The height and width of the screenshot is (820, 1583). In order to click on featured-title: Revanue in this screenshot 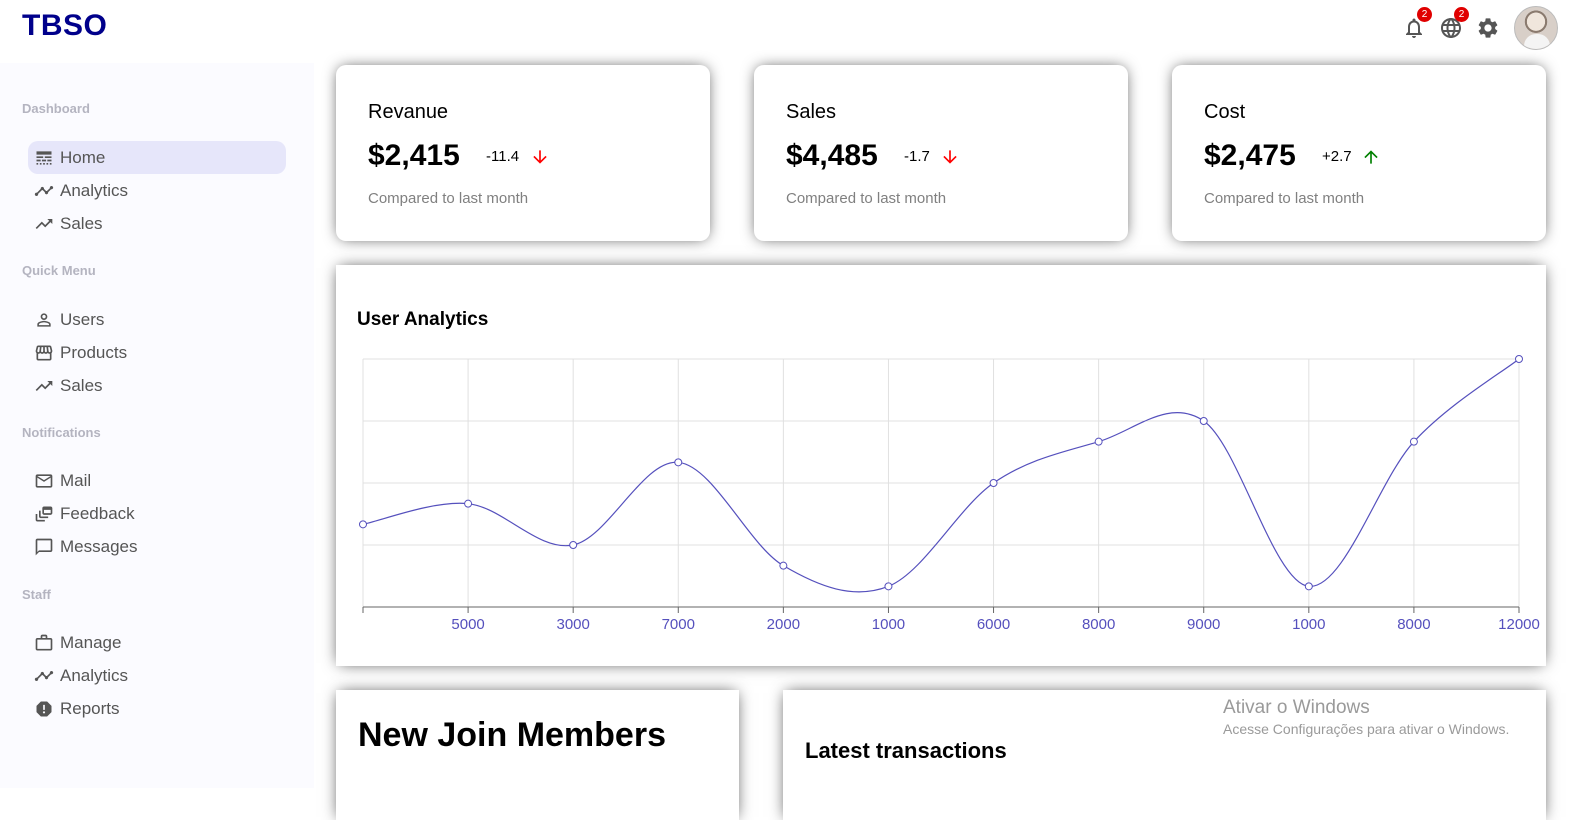, I will do `click(408, 112)`.